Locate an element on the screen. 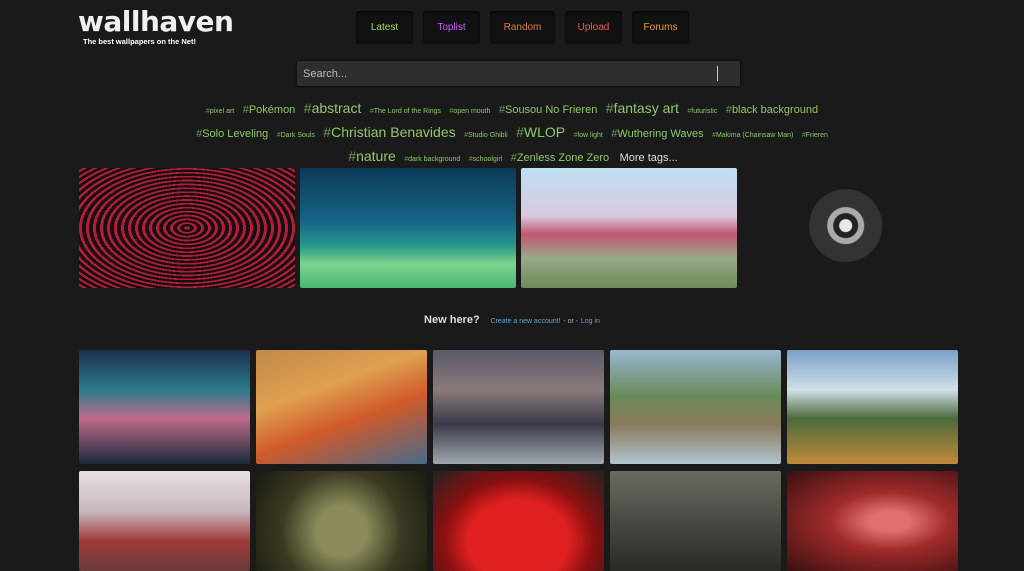 This screenshot has height=571, width=1024. nav-latest: Latest is located at coordinates (384, 27).